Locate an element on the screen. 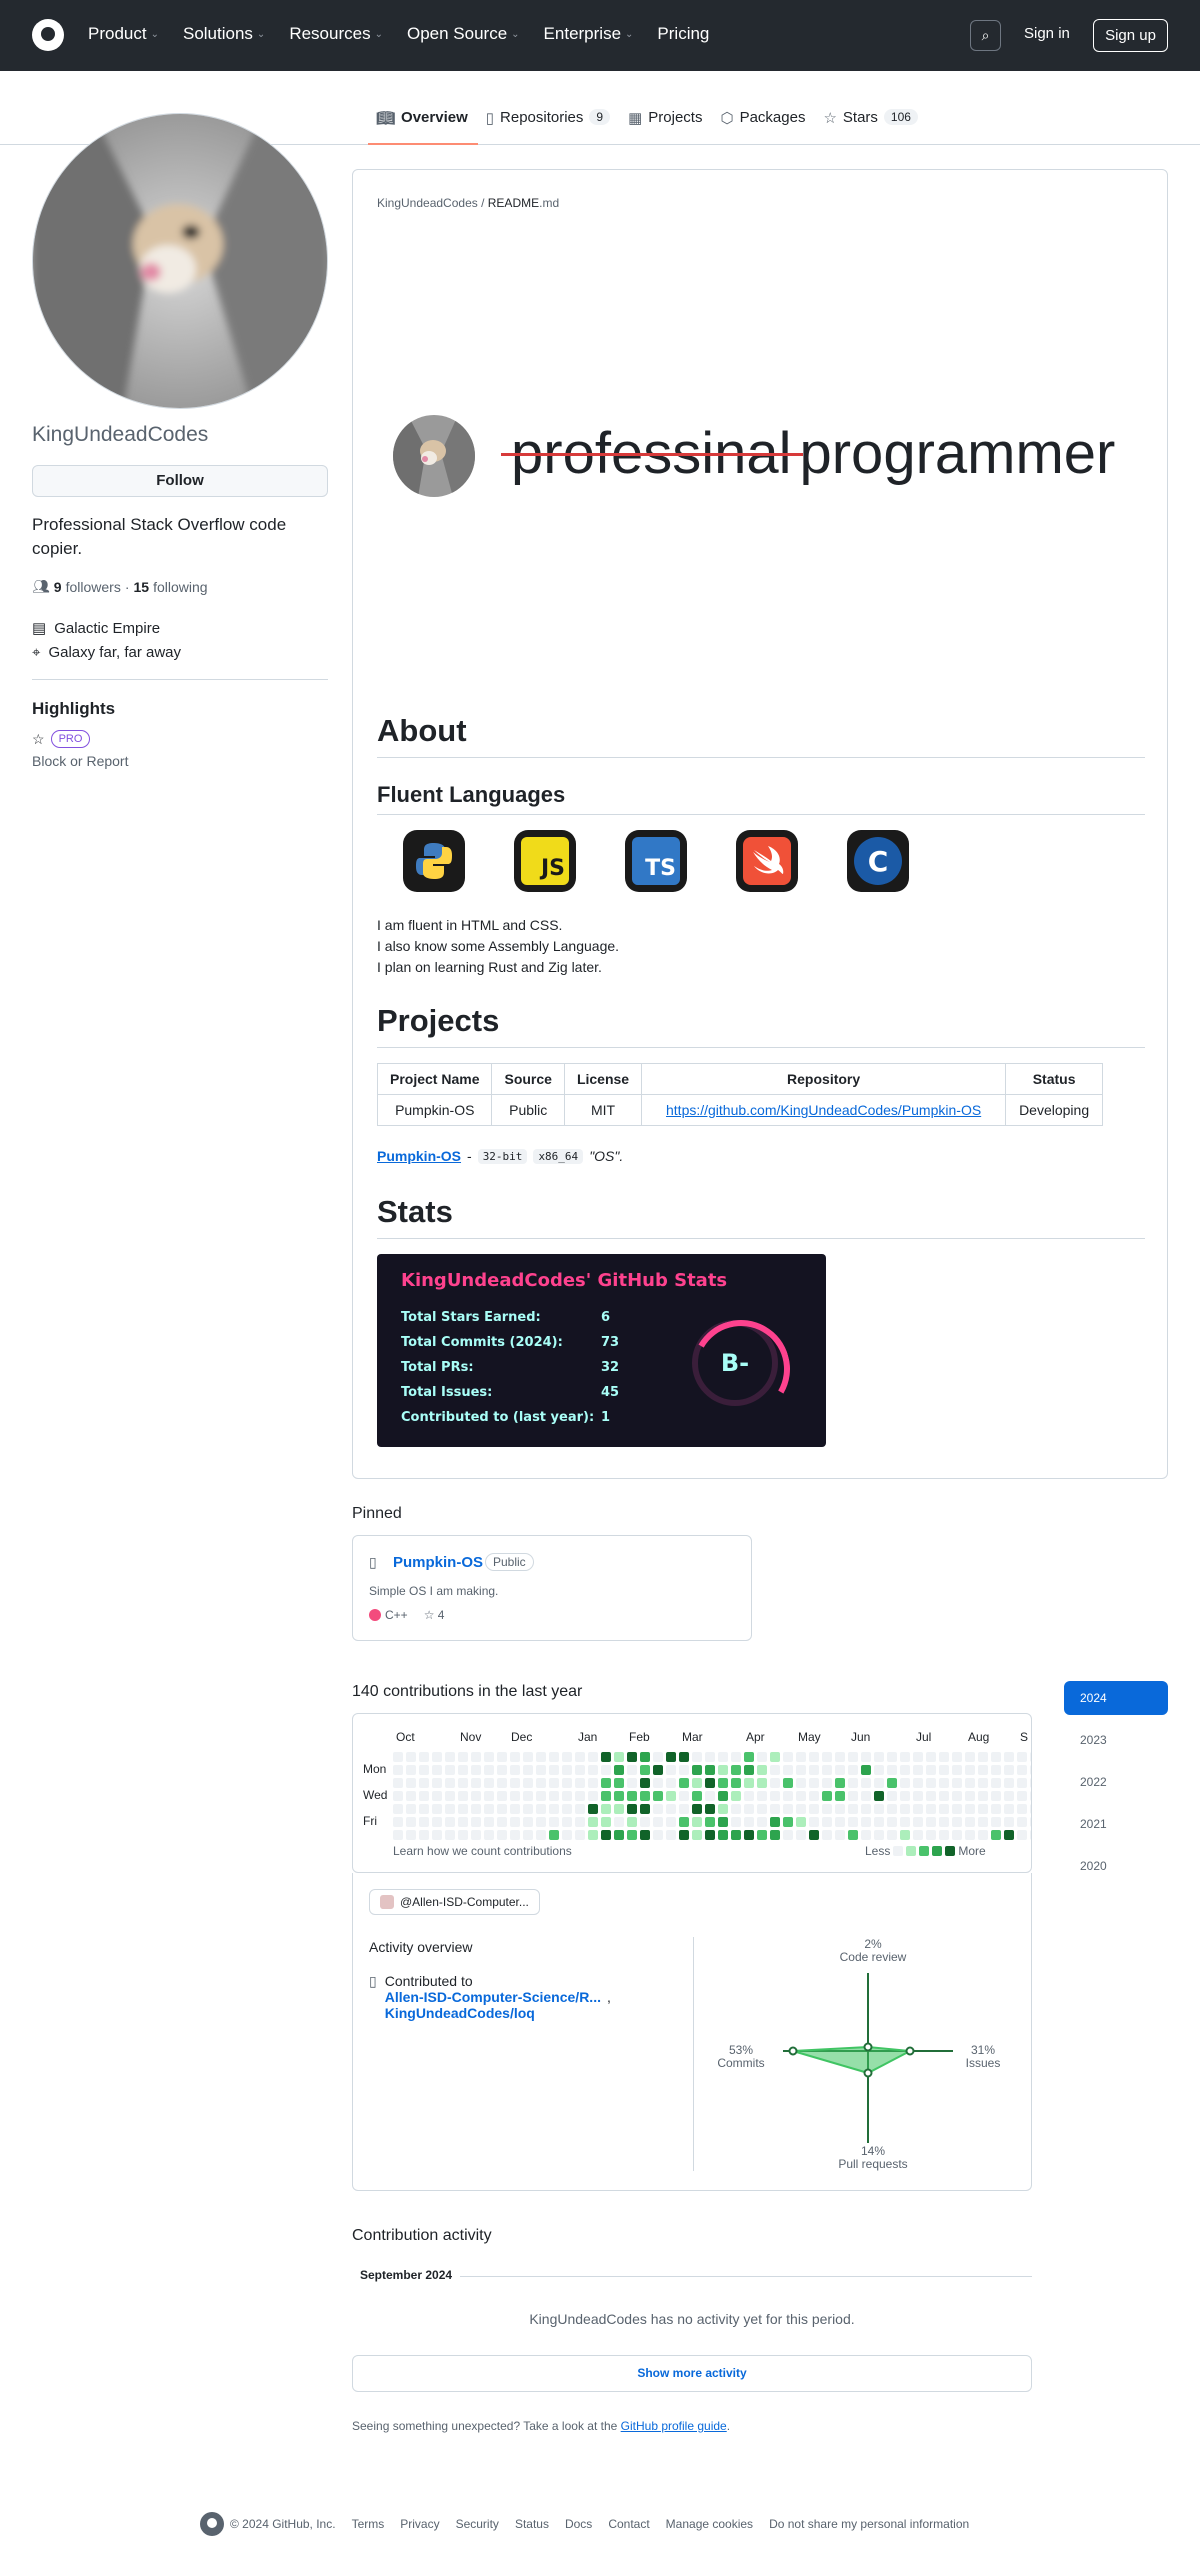 This screenshot has width=1200, height=2573. year-2022-button: 2022 is located at coordinates (1116, 1782).